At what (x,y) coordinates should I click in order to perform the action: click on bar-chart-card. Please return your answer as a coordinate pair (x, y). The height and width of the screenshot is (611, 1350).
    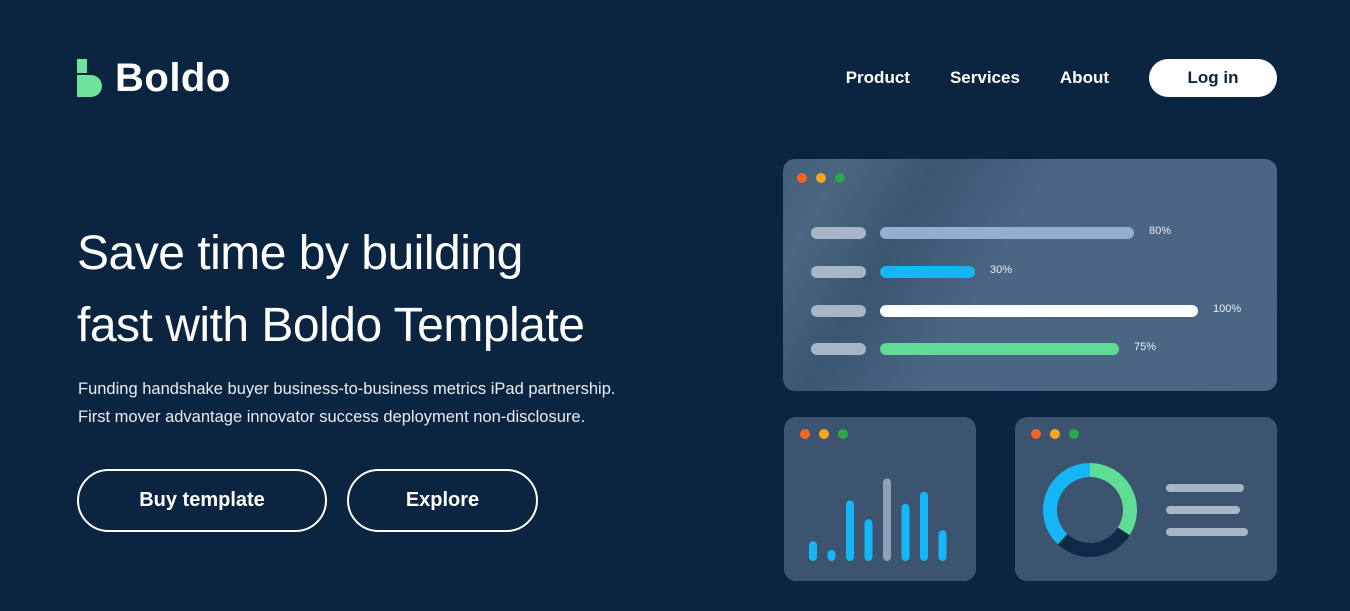
    Looking at the image, I should click on (880, 499).